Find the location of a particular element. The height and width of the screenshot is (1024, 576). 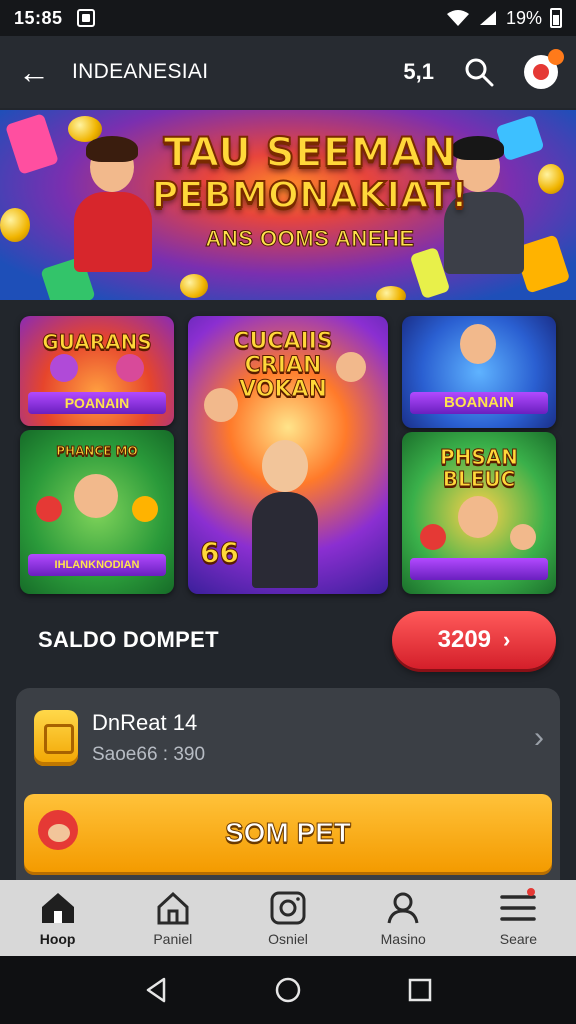

balance-button: 3209 › is located at coordinates (474, 640).